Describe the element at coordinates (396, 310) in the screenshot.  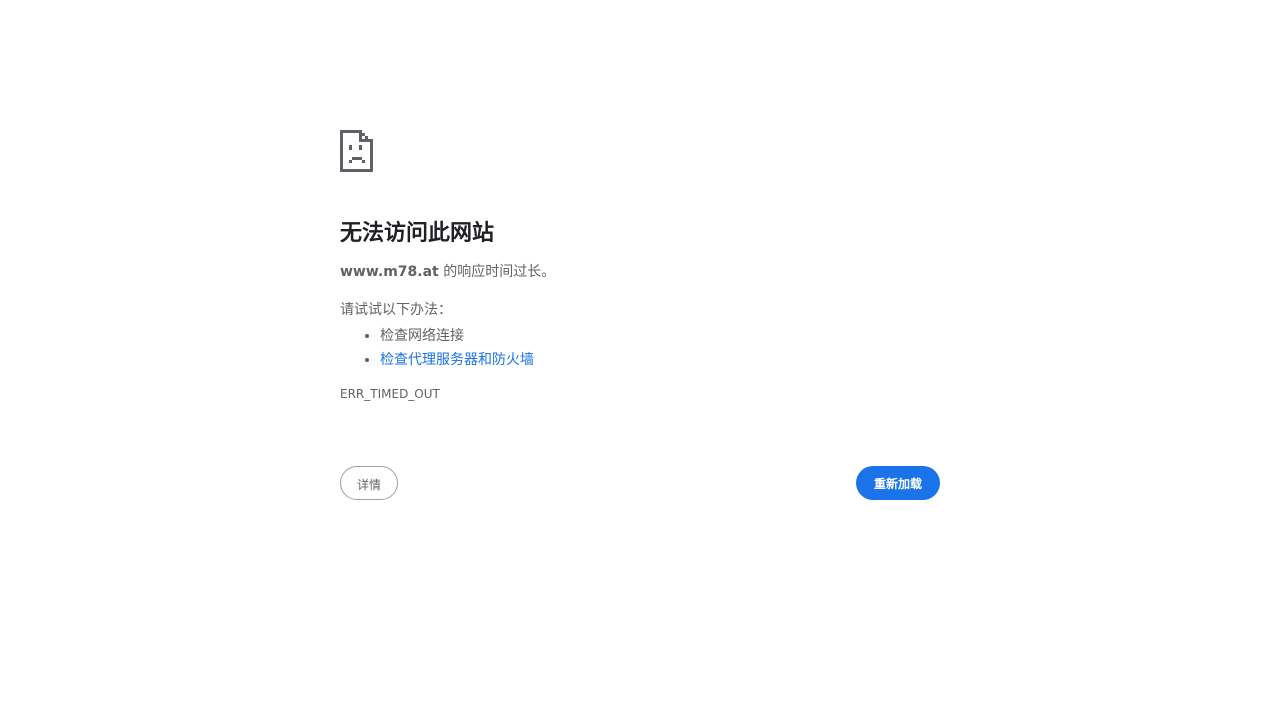
I see `suggestions-heading: 请试试以下办法：` at that location.